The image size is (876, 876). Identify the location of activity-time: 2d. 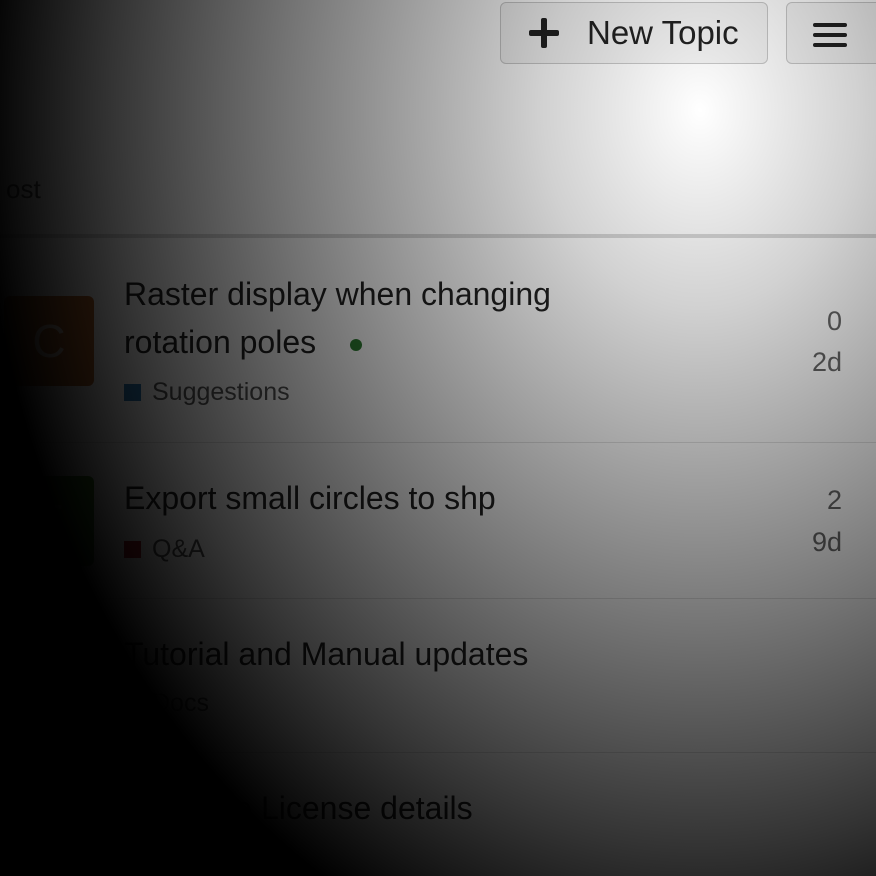
(827, 362).